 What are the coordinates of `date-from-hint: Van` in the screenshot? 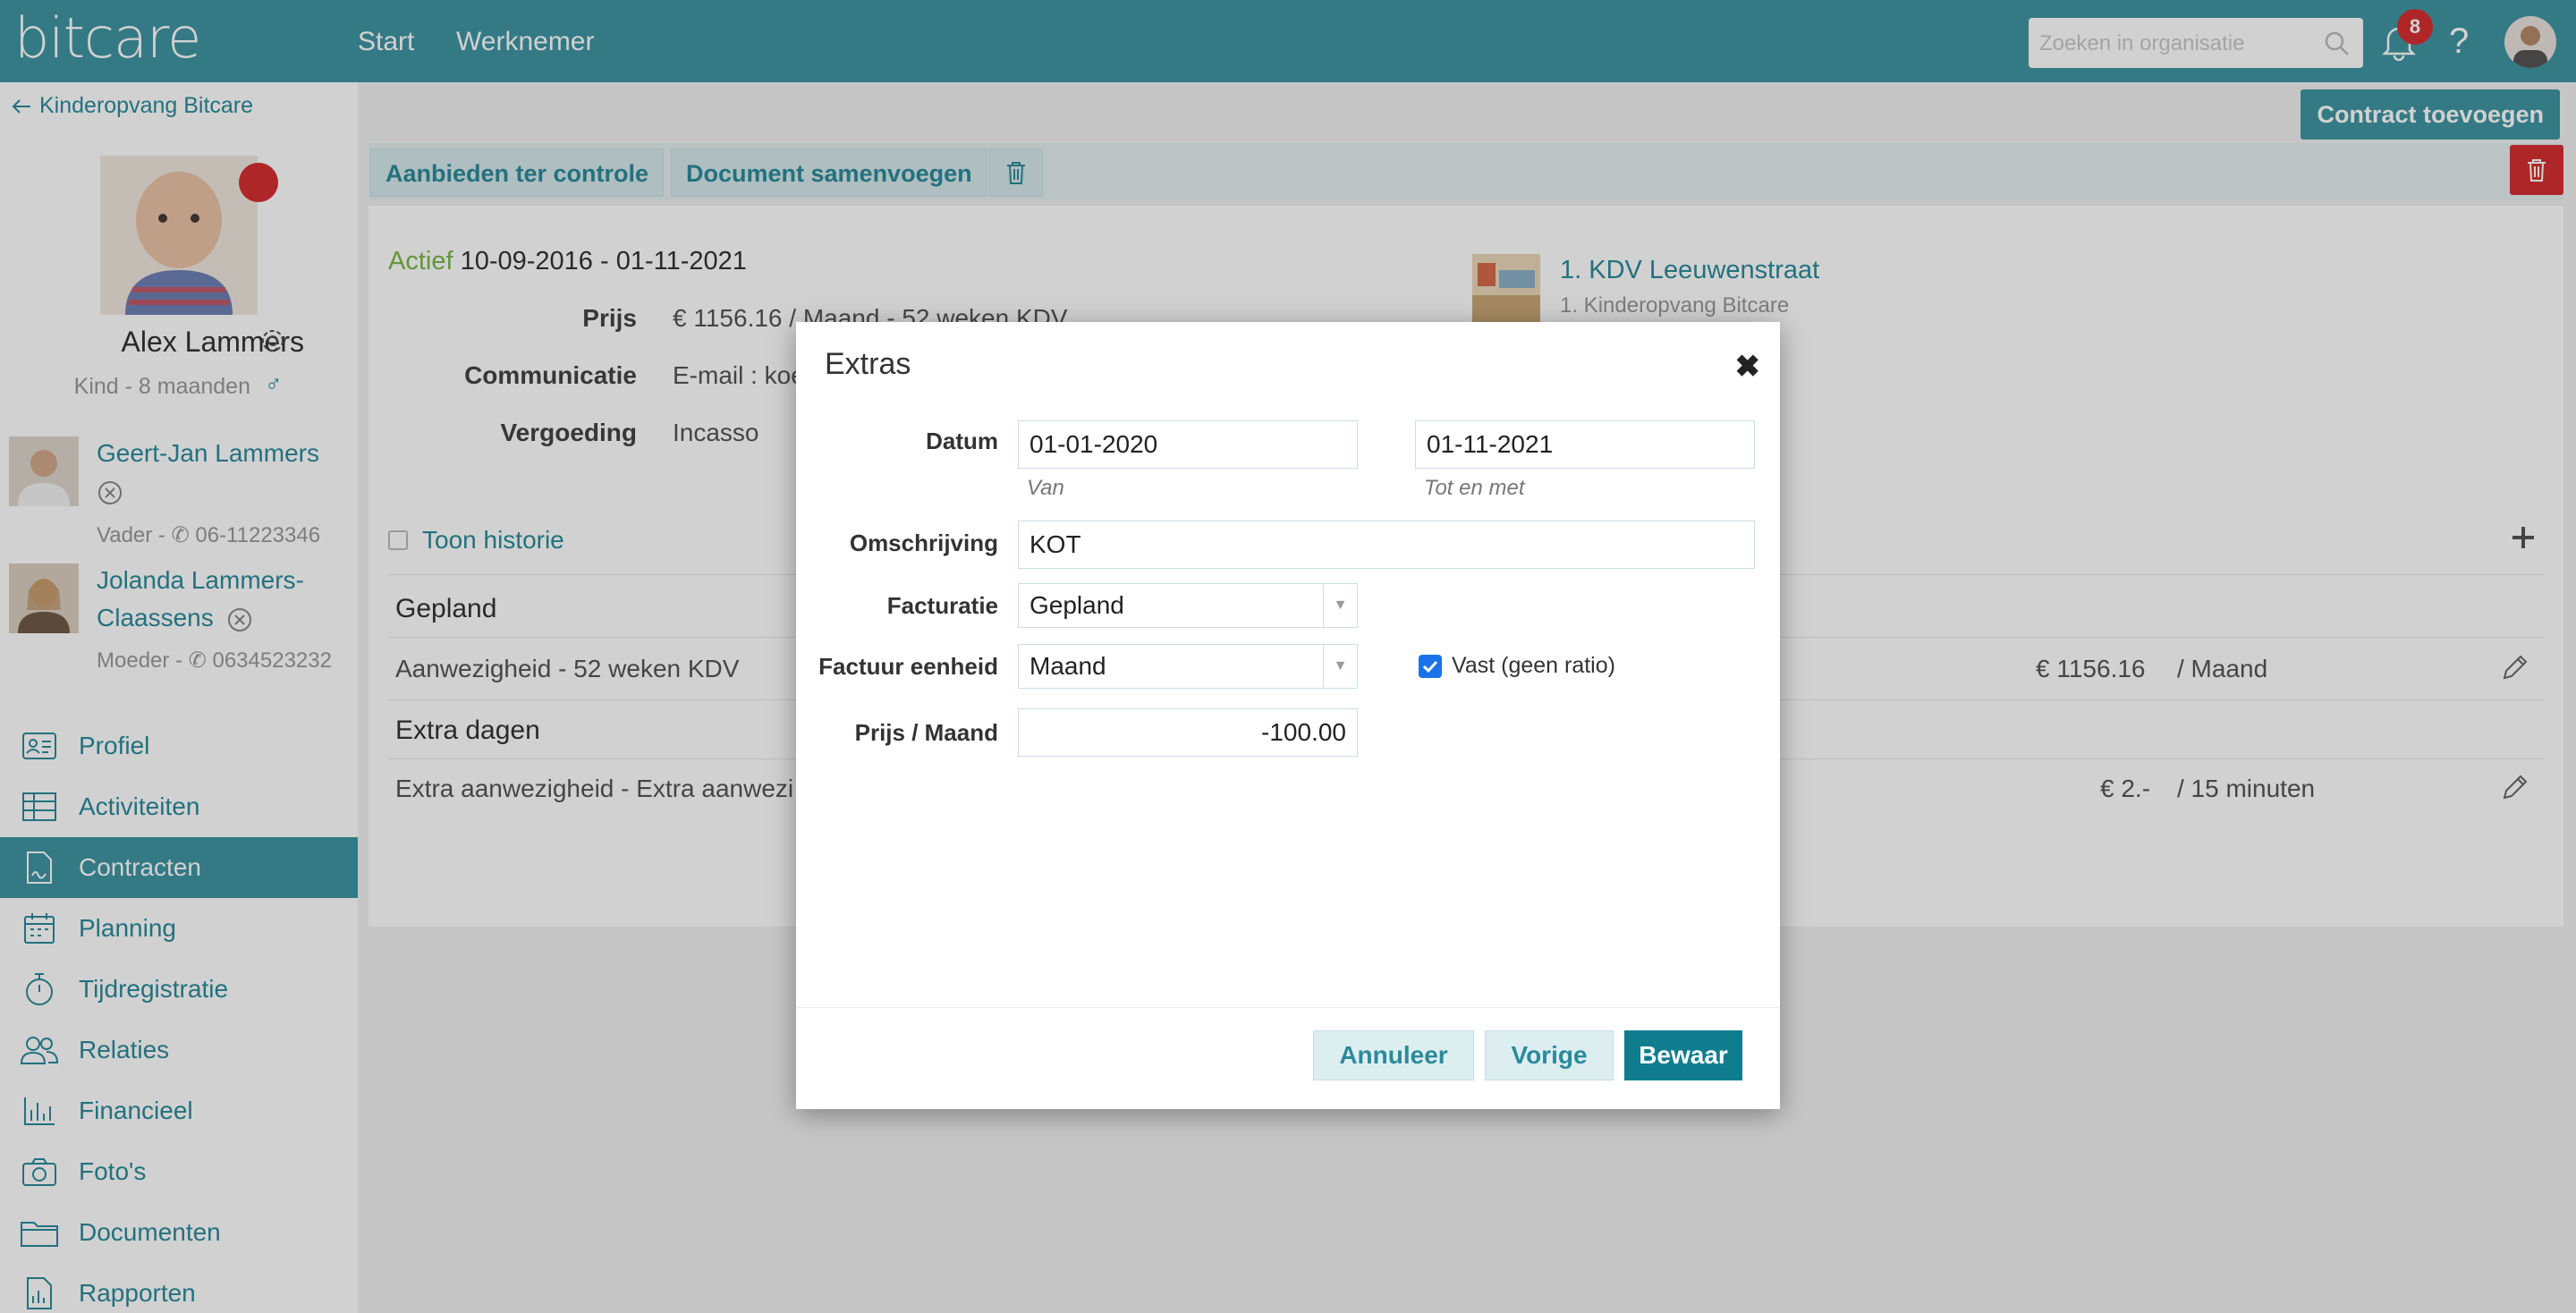 It's located at (1045, 488).